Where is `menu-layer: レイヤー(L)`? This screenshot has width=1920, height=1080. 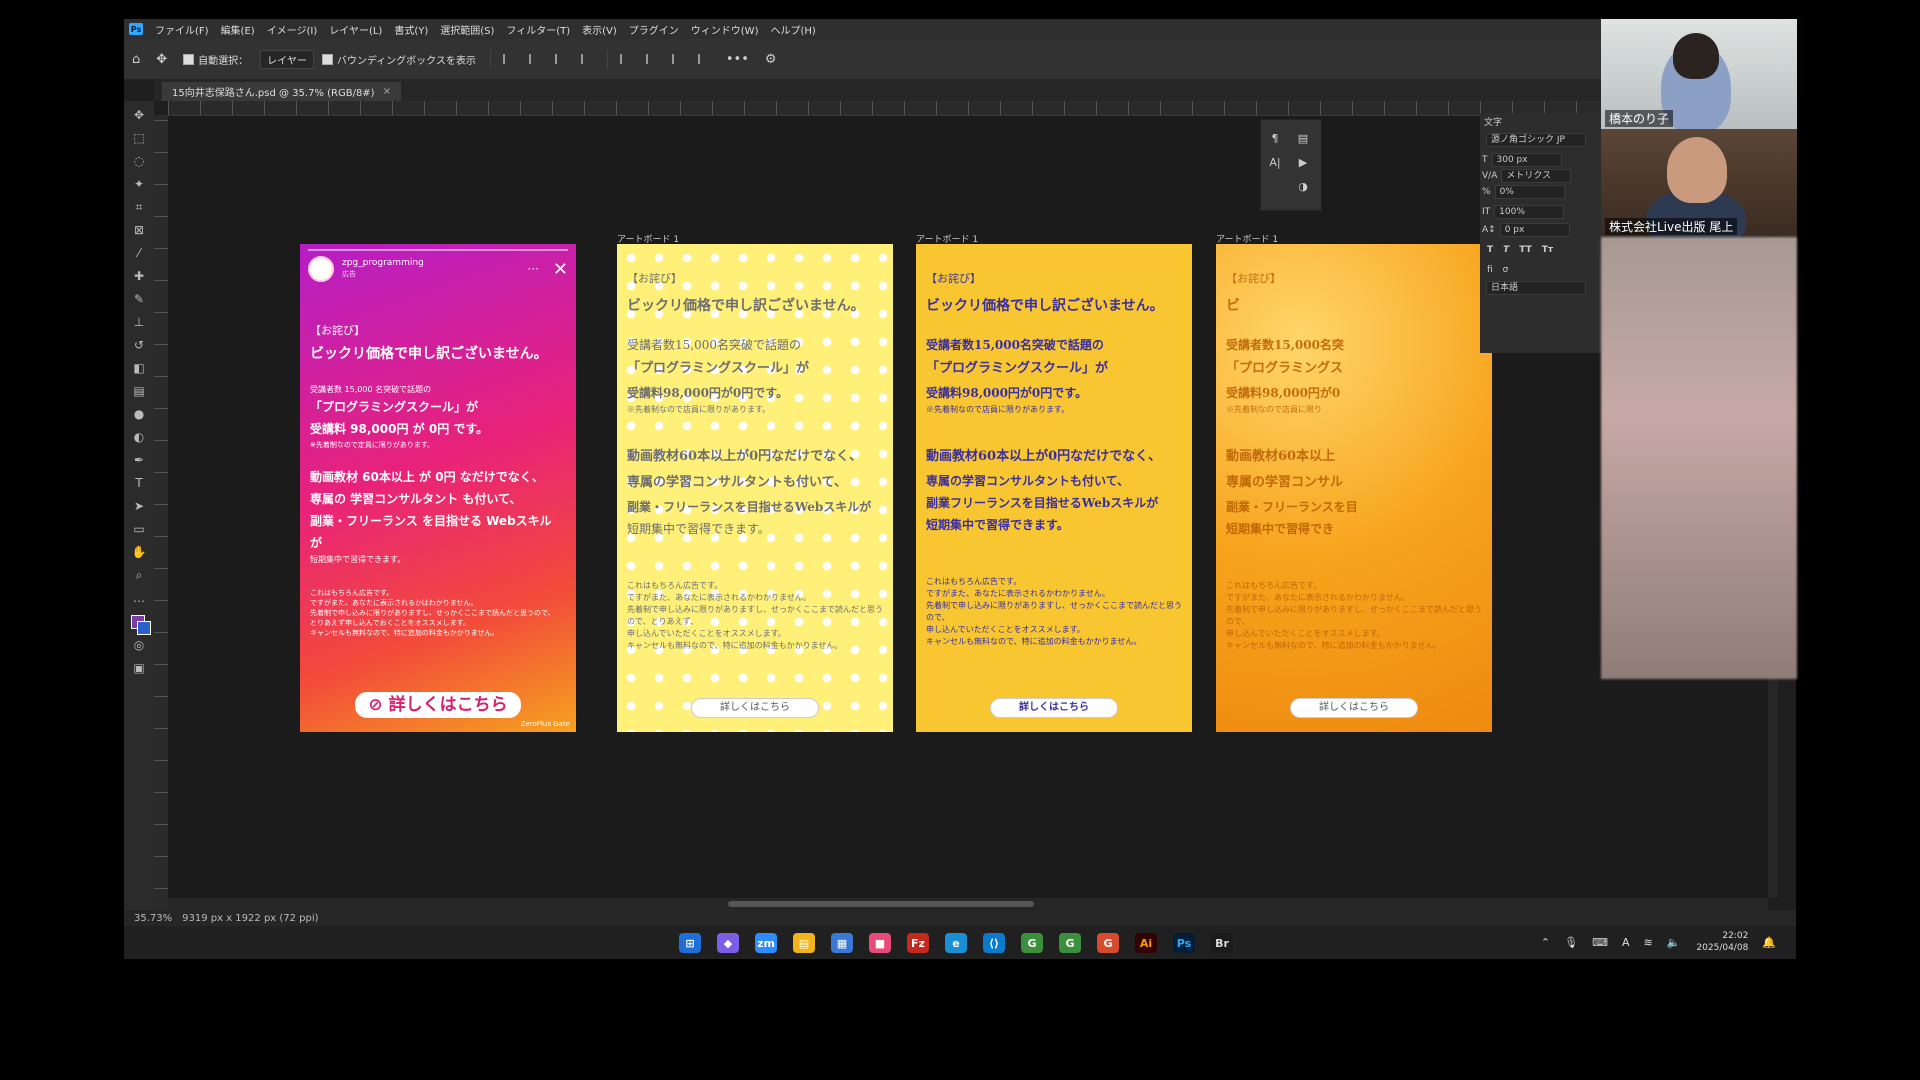 menu-layer: レイヤー(L) is located at coordinates (355, 29).